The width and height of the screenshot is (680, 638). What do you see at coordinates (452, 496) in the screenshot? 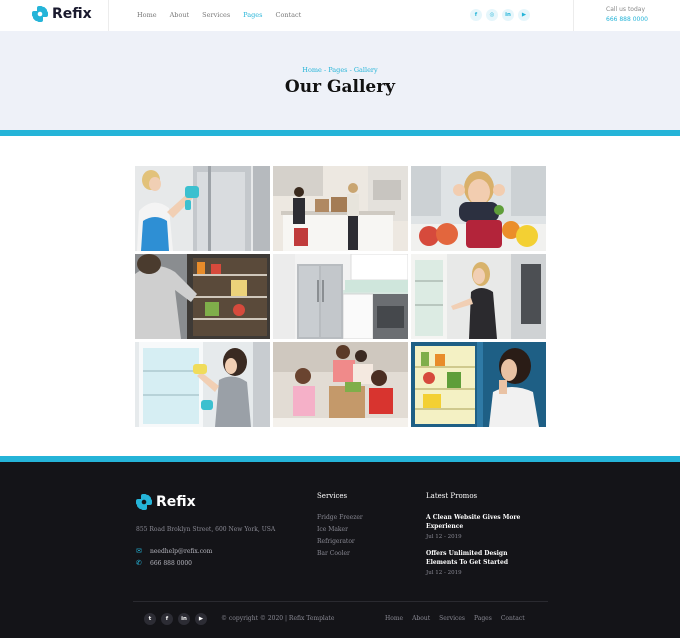
I see `promos-heading: Latest Promos` at bounding box center [452, 496].